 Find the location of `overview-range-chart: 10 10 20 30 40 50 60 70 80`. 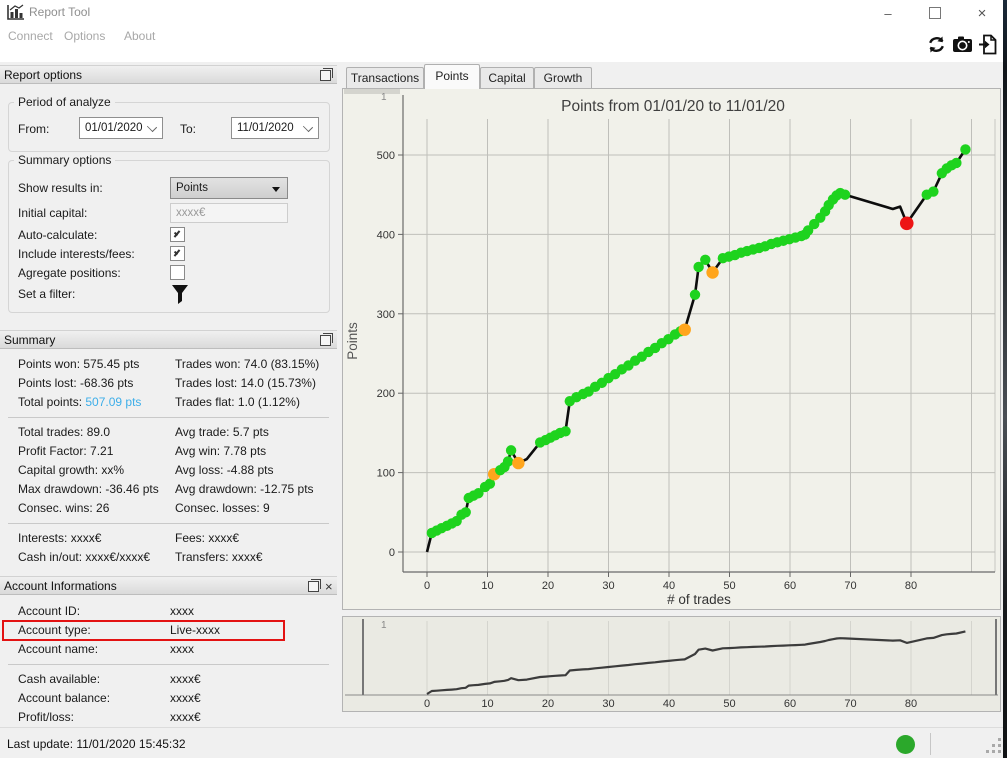

overview-range-chart: 10 10 20 30 40 50 60 70 80 is located at coordinates (671, 664).